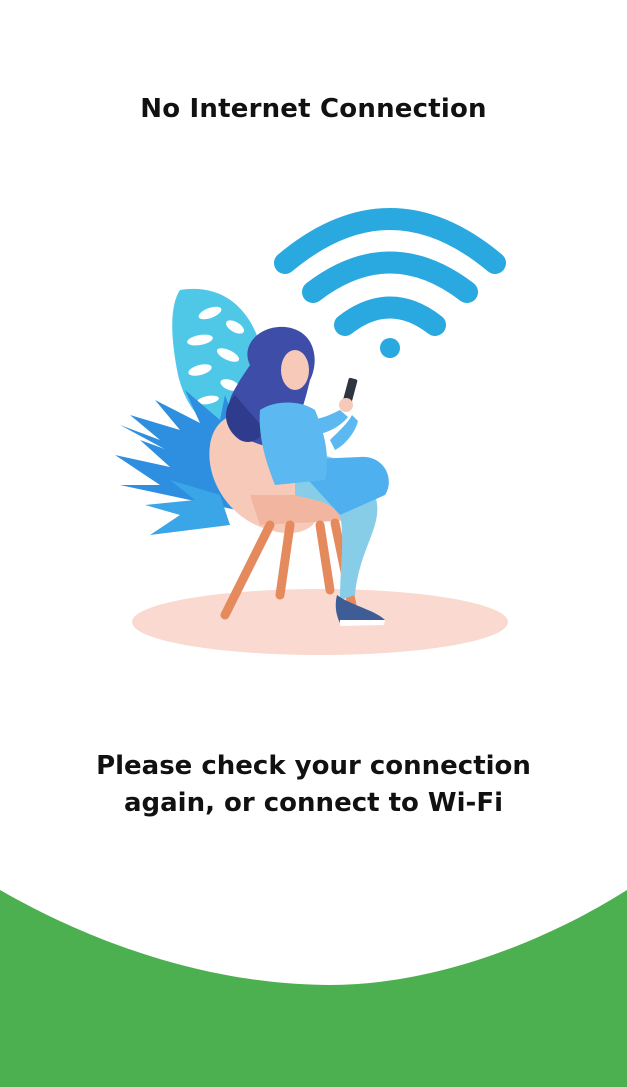 This screenshot has width=627, height=1087. What do you see at coordinates (313, 803) in the screenshot?
I see `message-line-2: again, or connect to Wi-Fi` at bounding box center [313, 803].